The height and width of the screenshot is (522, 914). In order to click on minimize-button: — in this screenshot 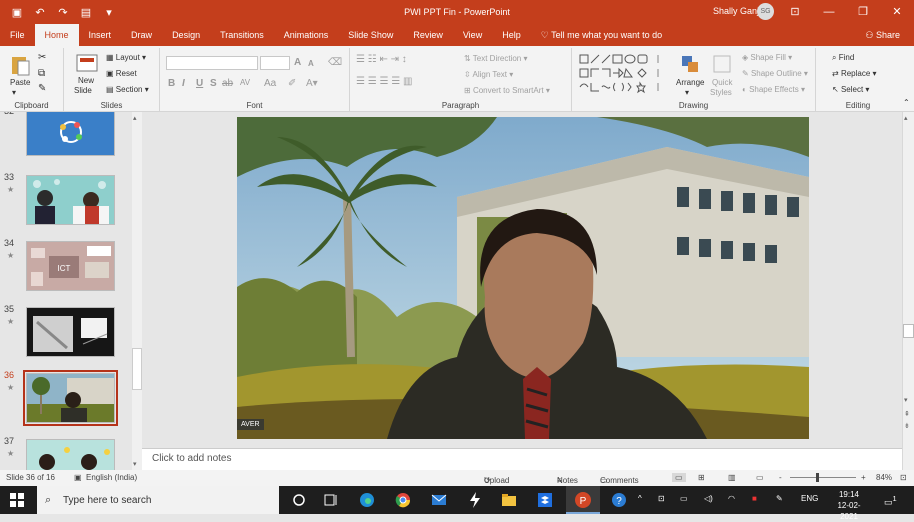, I will do `click(829, 12)`.